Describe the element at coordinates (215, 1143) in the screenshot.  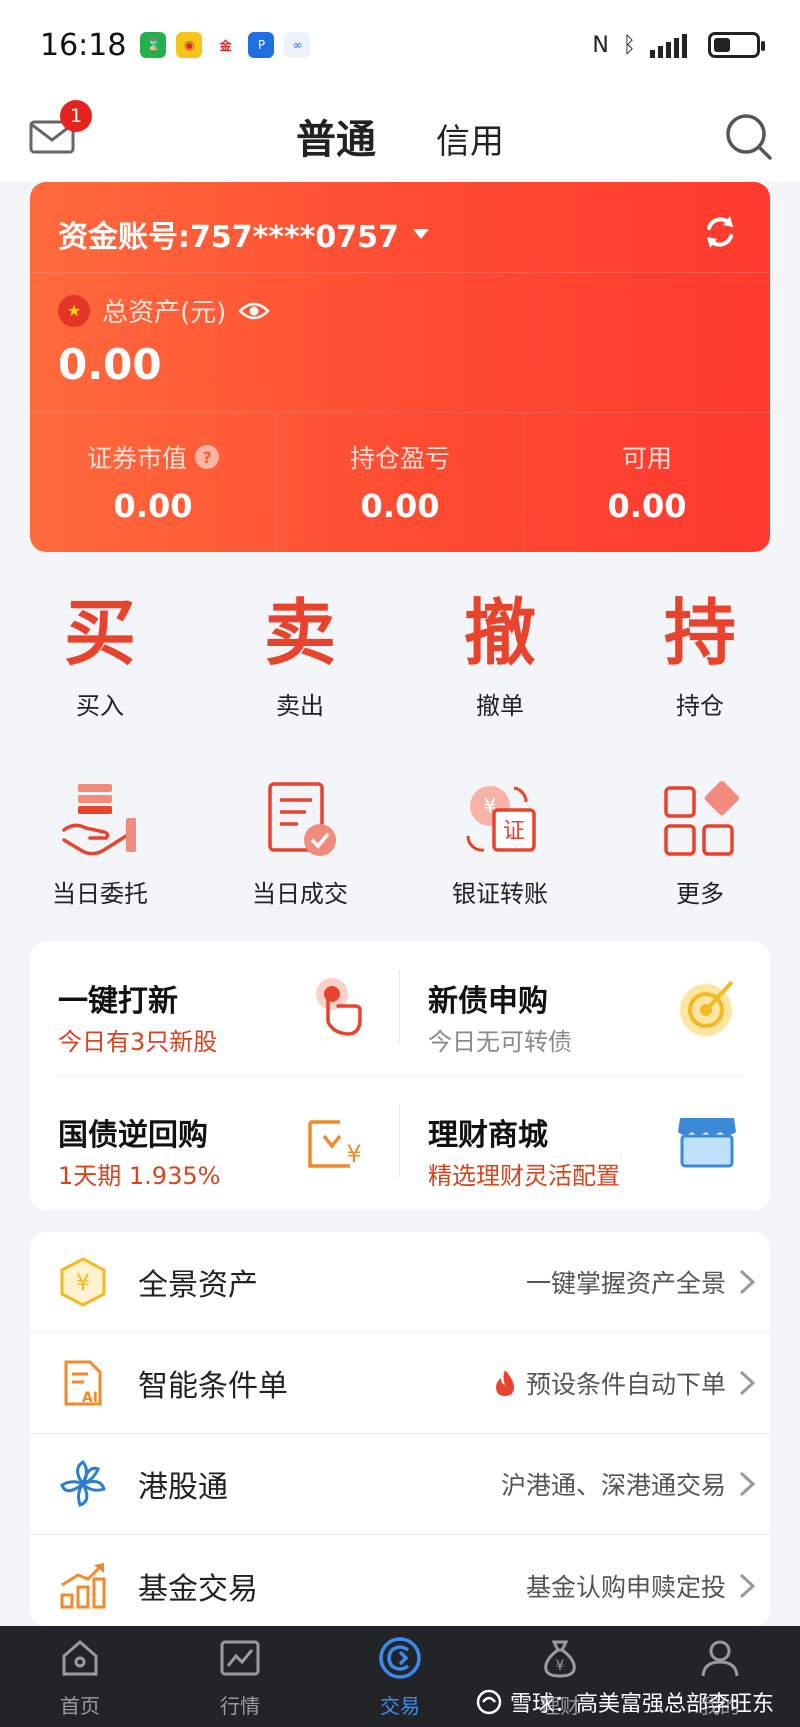
I see `reverse-repo-cell: 国债逆回购 1天期 1.935% ¥` at that location.